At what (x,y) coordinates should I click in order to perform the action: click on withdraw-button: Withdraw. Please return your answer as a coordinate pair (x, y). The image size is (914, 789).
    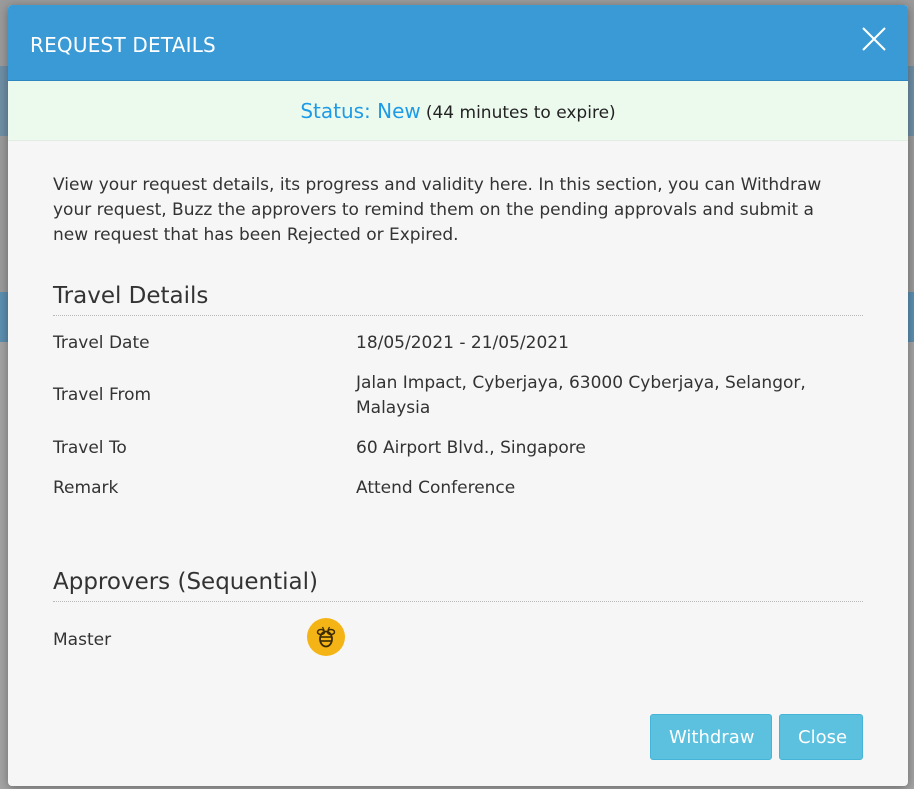
    Looking at the image, I should click on (711, 737).